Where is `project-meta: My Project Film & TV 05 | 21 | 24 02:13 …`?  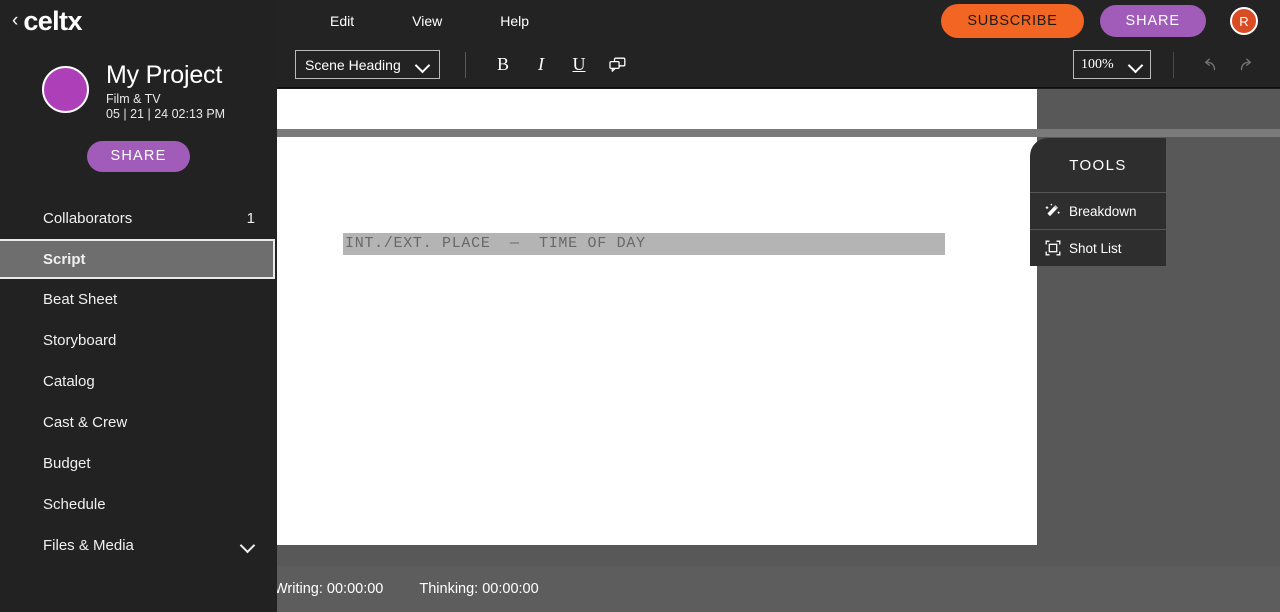 project-meta: My Project Film & TV 05 | 21 | 24 02:13 … is located at coordinates (166, 91).